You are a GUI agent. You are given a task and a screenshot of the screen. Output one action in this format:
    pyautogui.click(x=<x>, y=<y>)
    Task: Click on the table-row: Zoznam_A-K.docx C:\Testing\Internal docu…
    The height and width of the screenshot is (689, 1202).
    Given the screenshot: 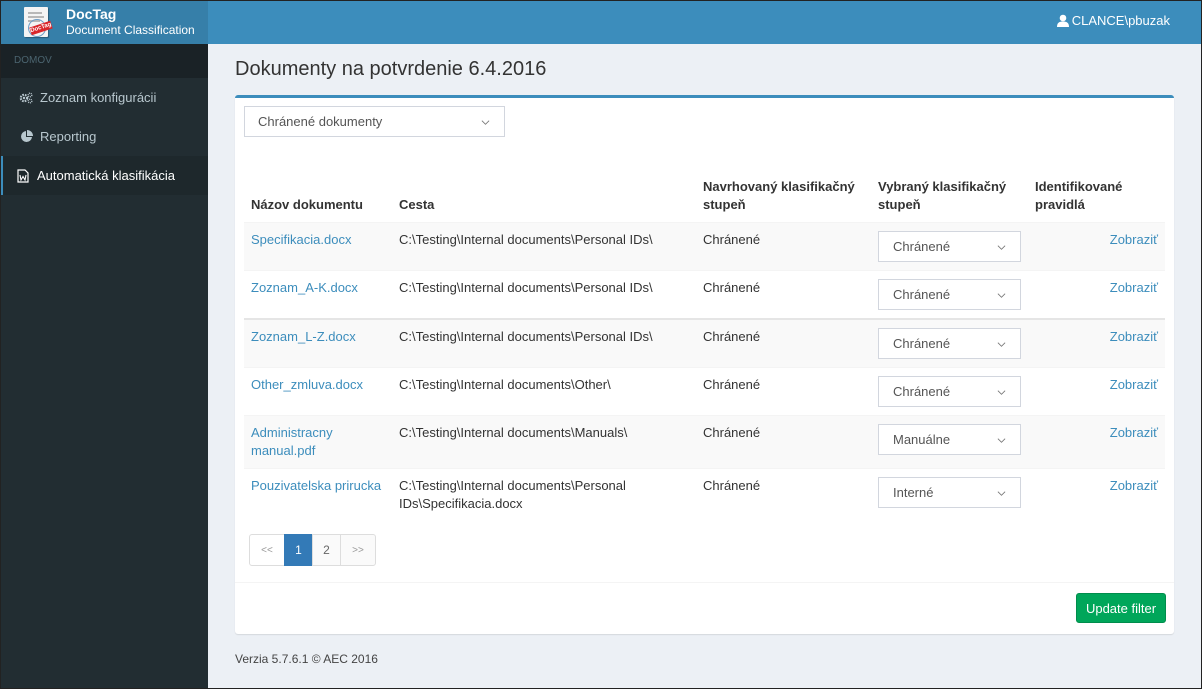 What is the action you would take?
    pyautogui.click(x=704, y=294)
    